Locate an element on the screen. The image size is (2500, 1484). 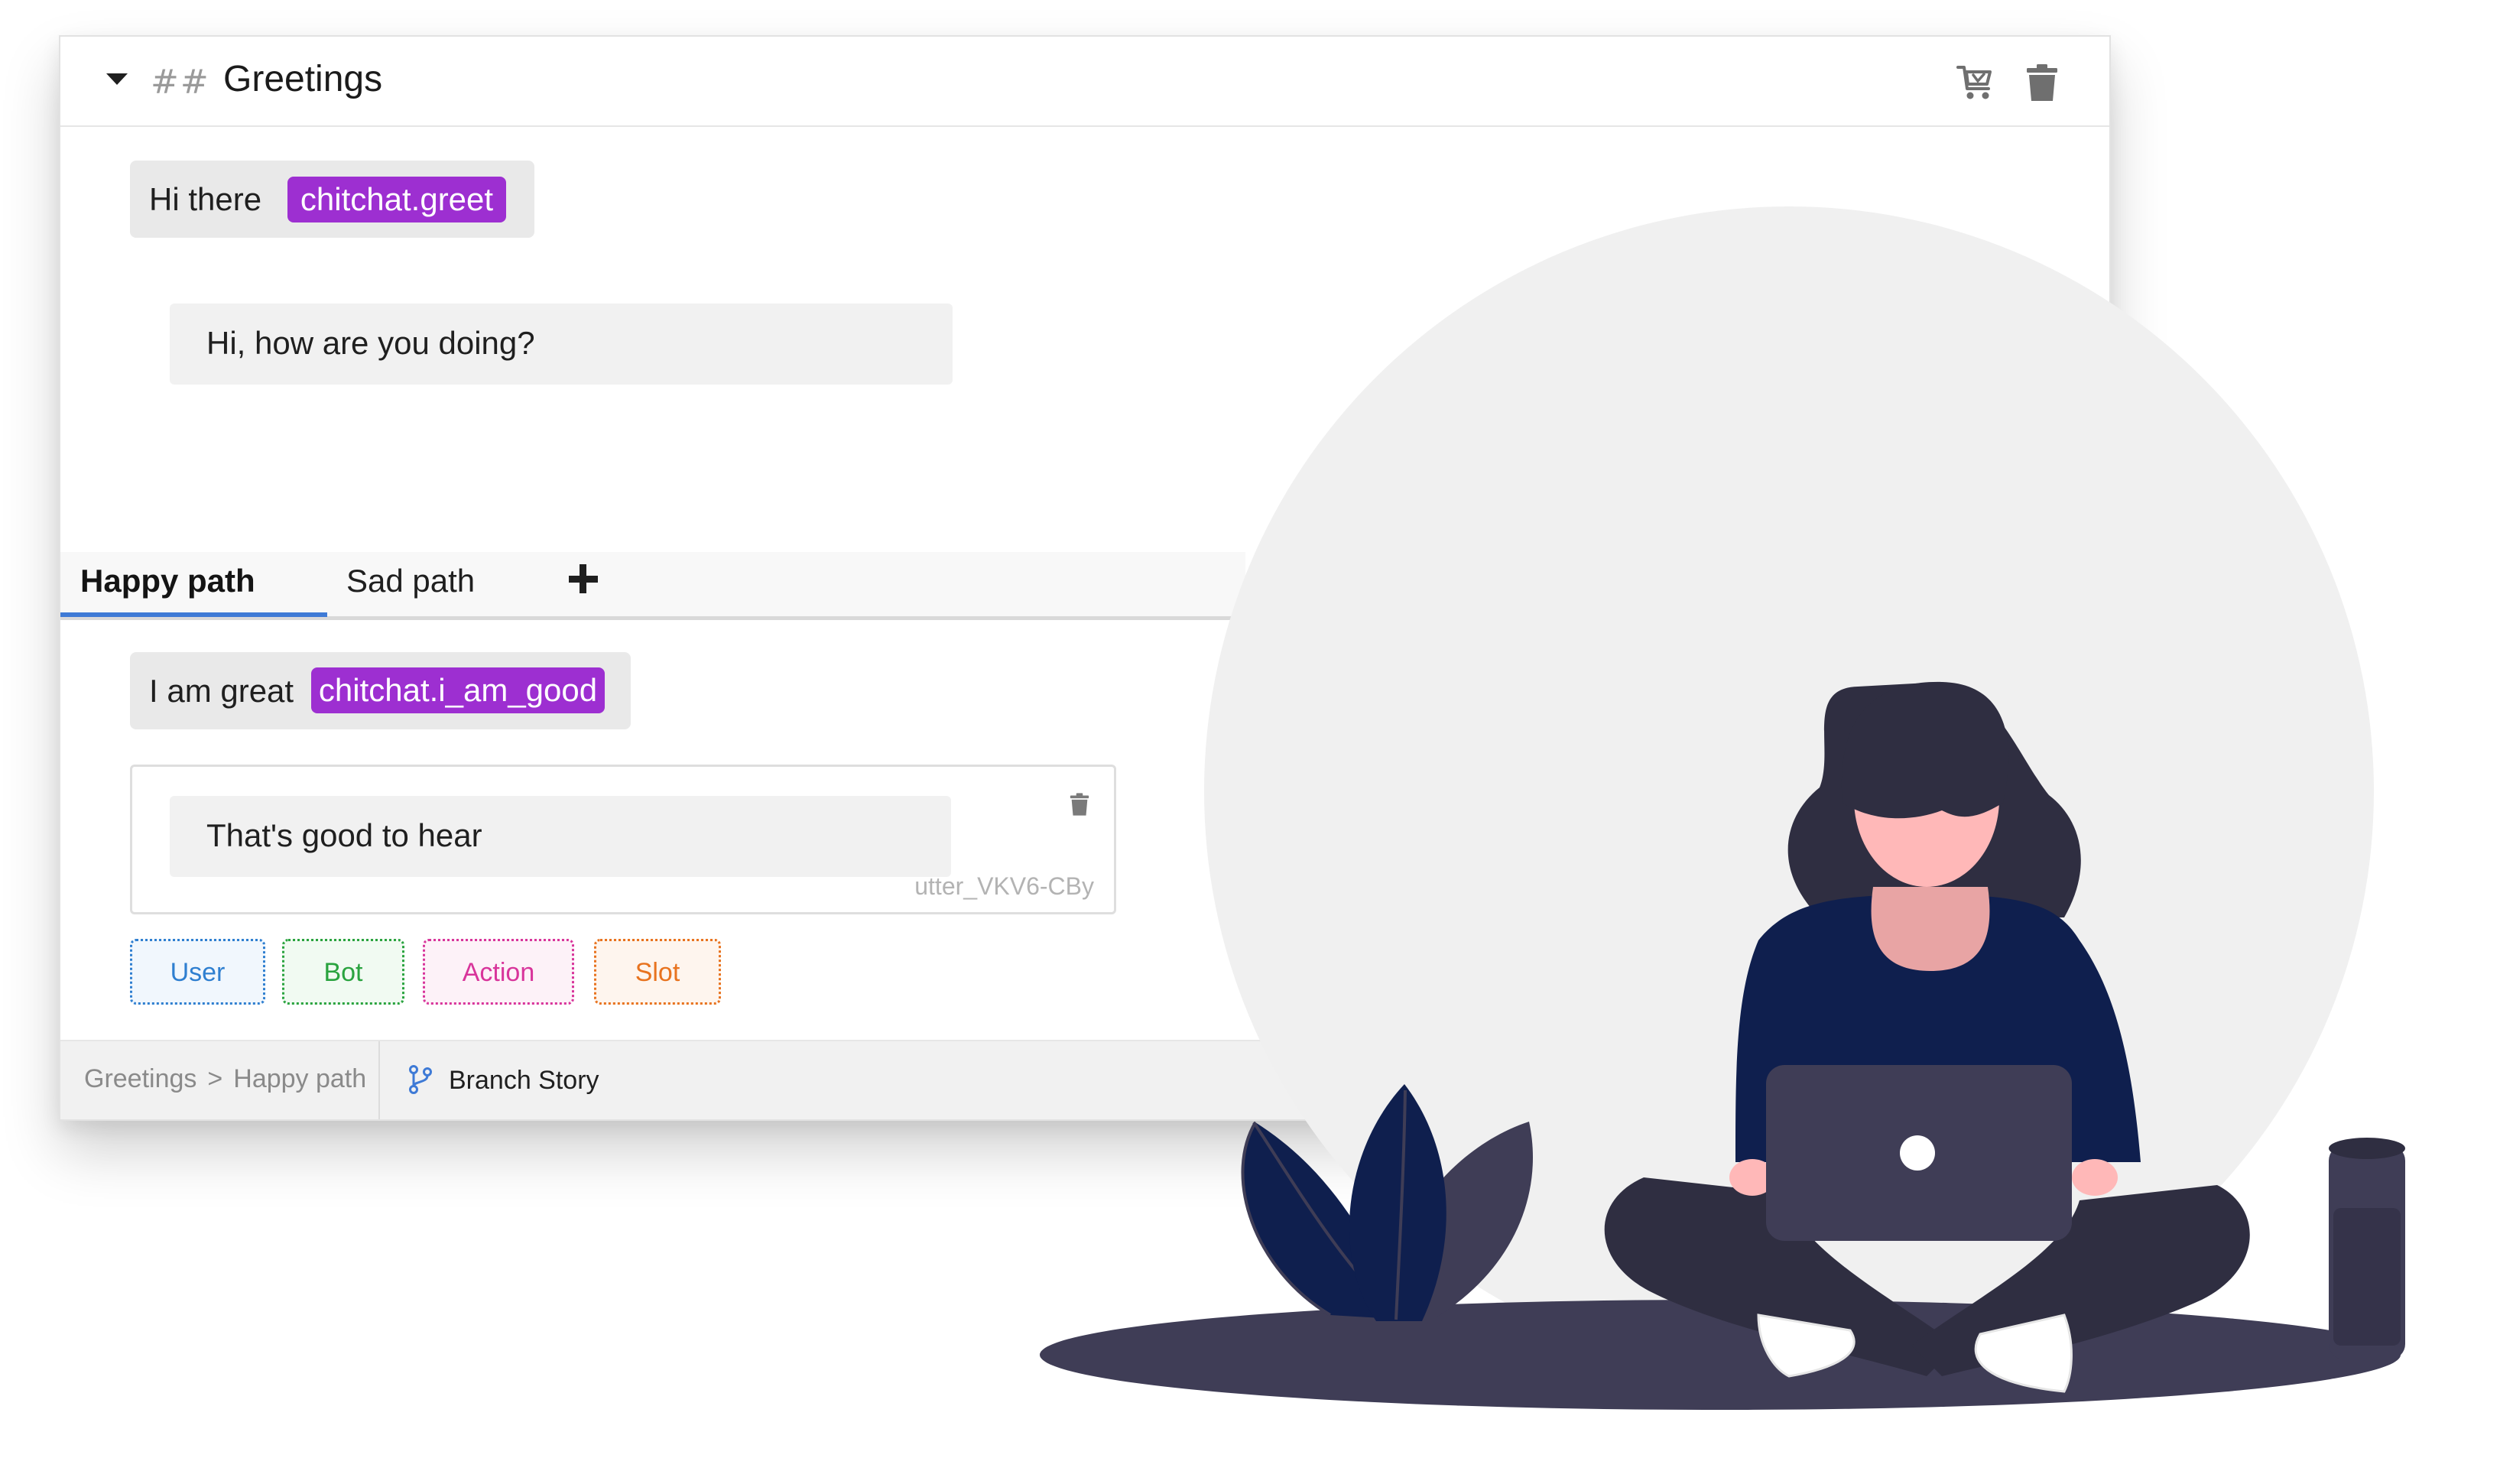
bot-utterance: Hi, how are you doing? is located at coordinates (561, 344).